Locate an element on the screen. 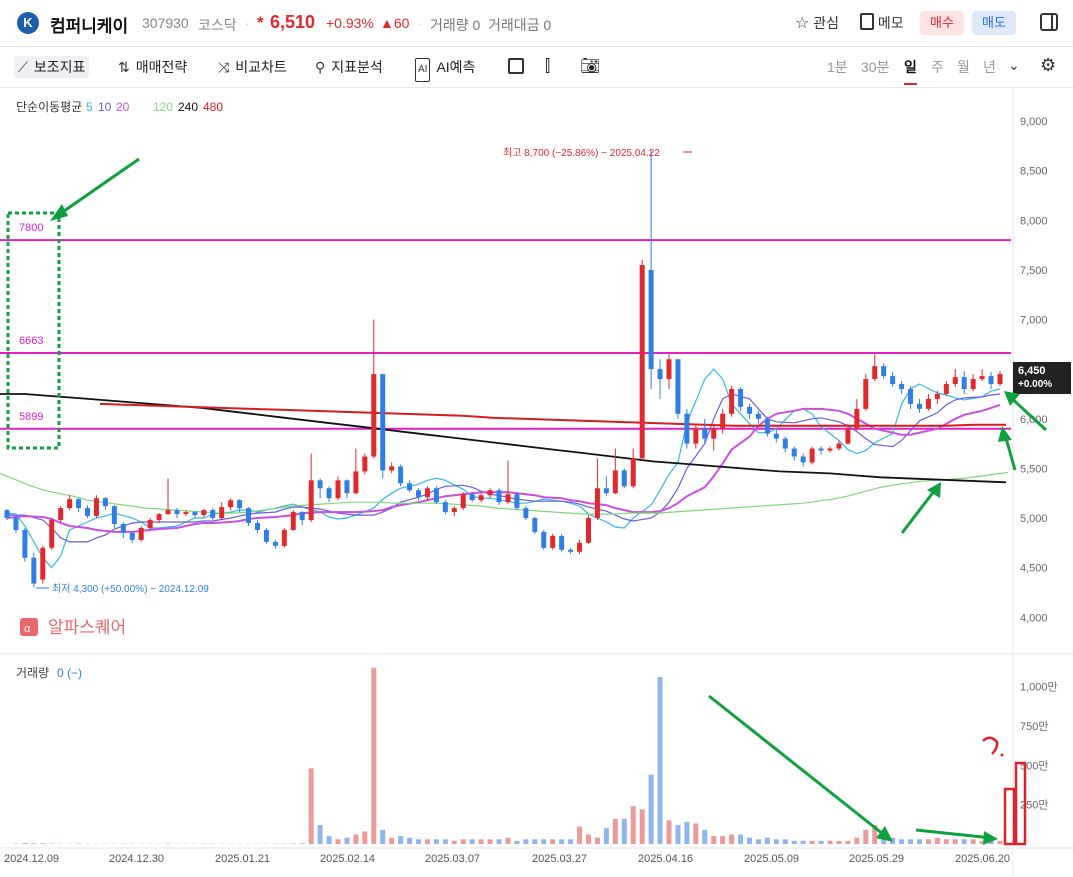 This screenshot has height=877, width=1073. stock-name: 컴퍼니케이 is located at coordinates (89, 26).